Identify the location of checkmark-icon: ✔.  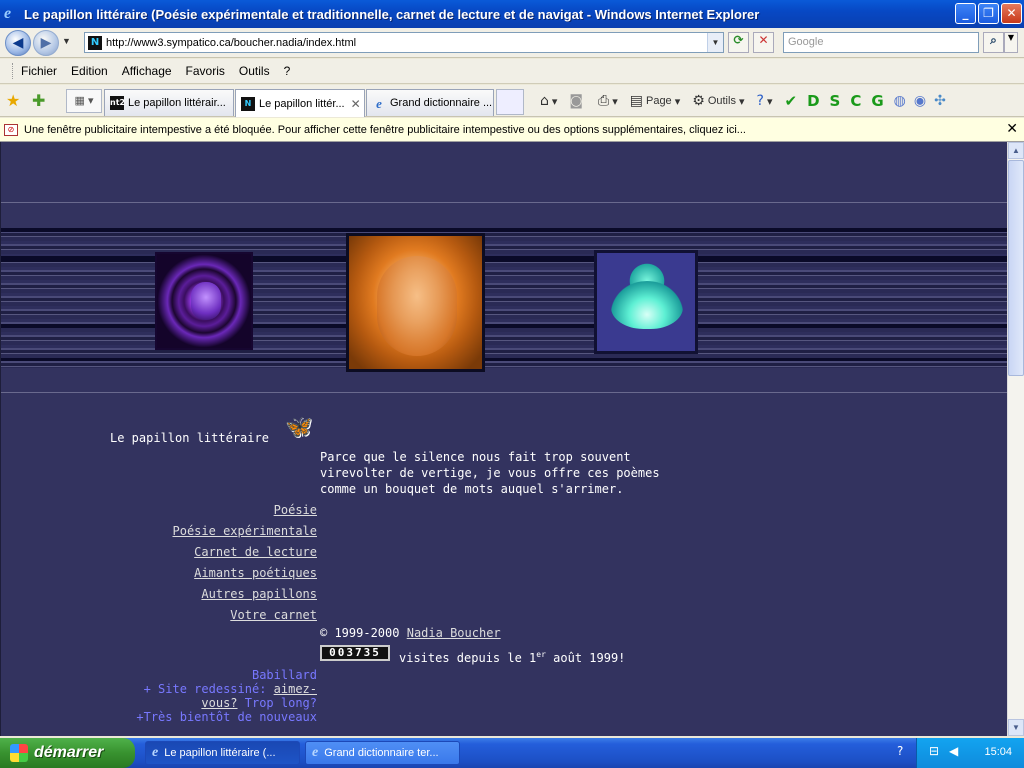
(791, 101).